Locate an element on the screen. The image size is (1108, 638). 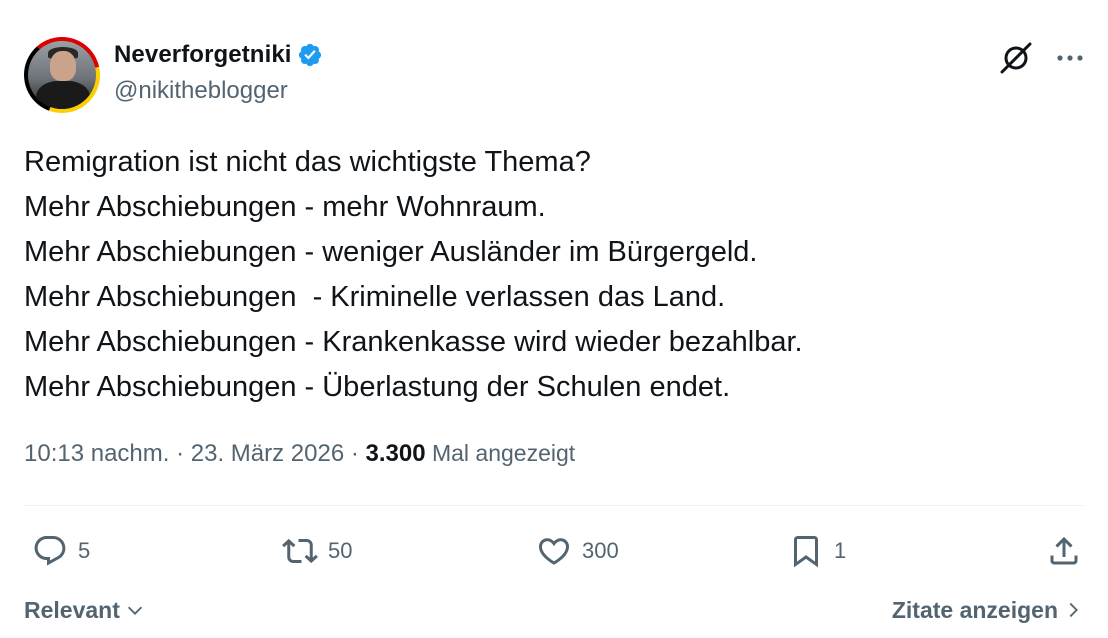
views-label: Mal angezeigt is located at coordinates (500, 453).